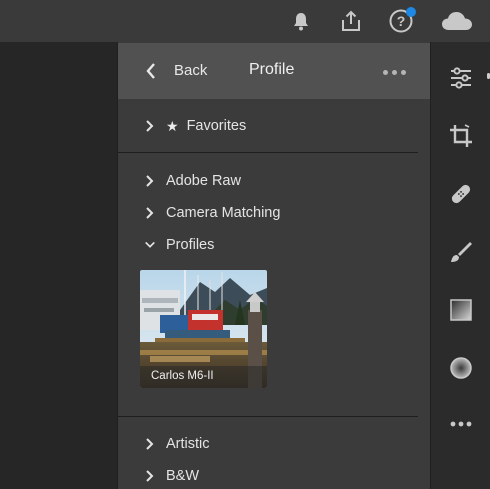 The width and height of the screenshot is (490, 489). I want to click on group-label: Adobe Raw, so click(203, 181).